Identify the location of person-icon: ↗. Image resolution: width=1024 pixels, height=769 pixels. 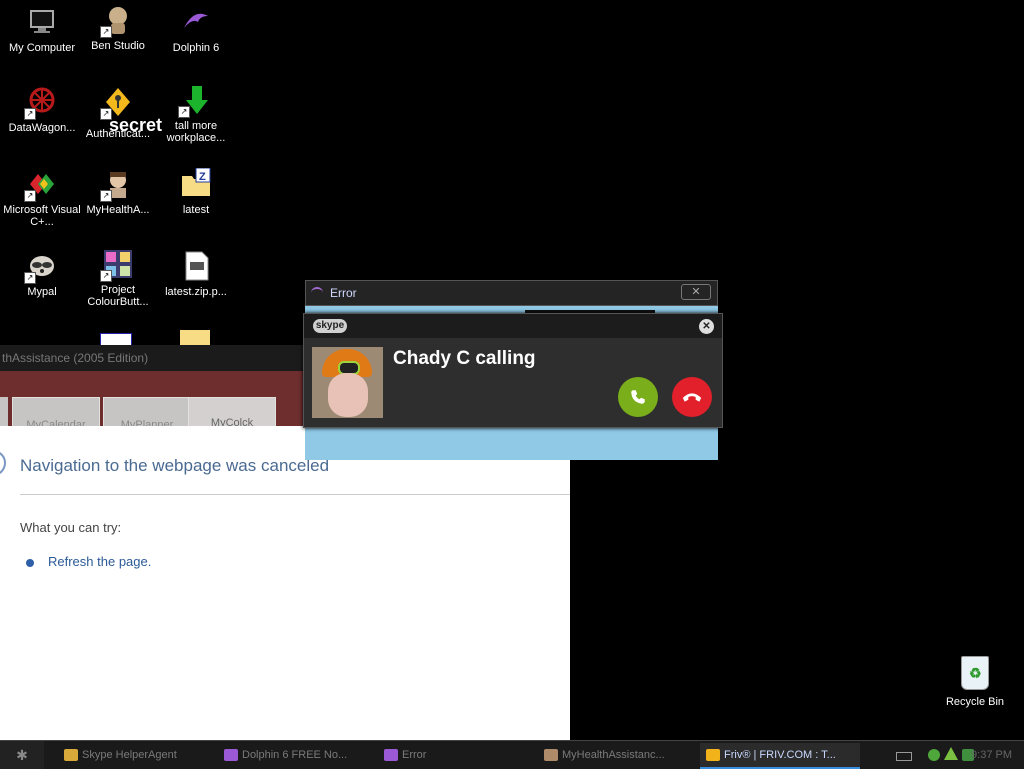
(117, 185).